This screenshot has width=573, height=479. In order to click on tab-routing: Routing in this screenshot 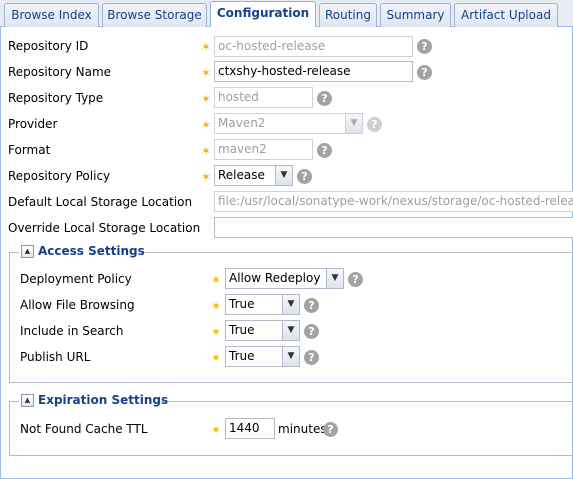, I will do `click(348, 15)`.